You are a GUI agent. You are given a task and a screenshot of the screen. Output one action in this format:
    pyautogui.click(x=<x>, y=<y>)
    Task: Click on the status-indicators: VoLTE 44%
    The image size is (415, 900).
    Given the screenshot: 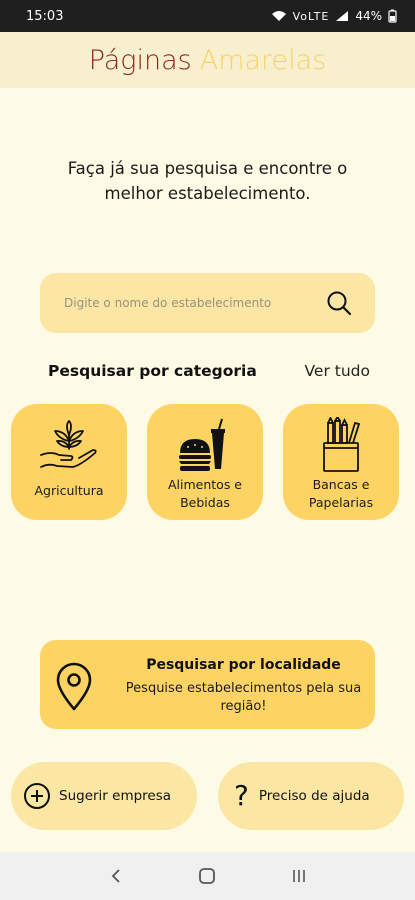 What is the action you would take?
    pyautogui.click(x=334, y=16)
    